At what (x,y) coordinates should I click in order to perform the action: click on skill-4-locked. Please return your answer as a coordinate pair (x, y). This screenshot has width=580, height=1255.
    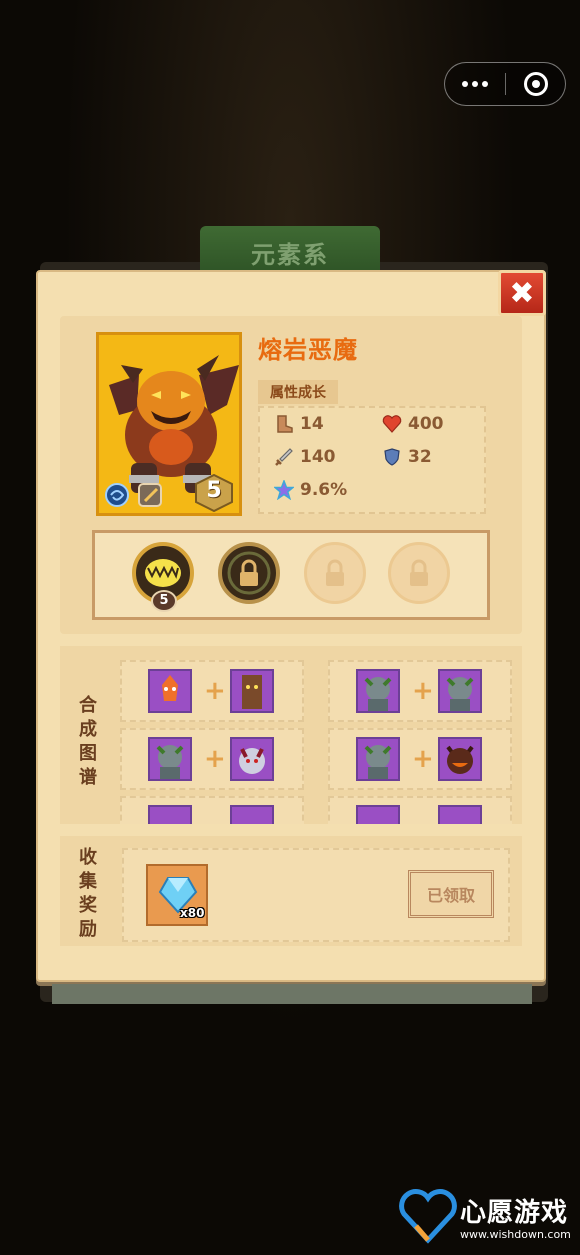
    Looking at the image, I should click on (419, 573).